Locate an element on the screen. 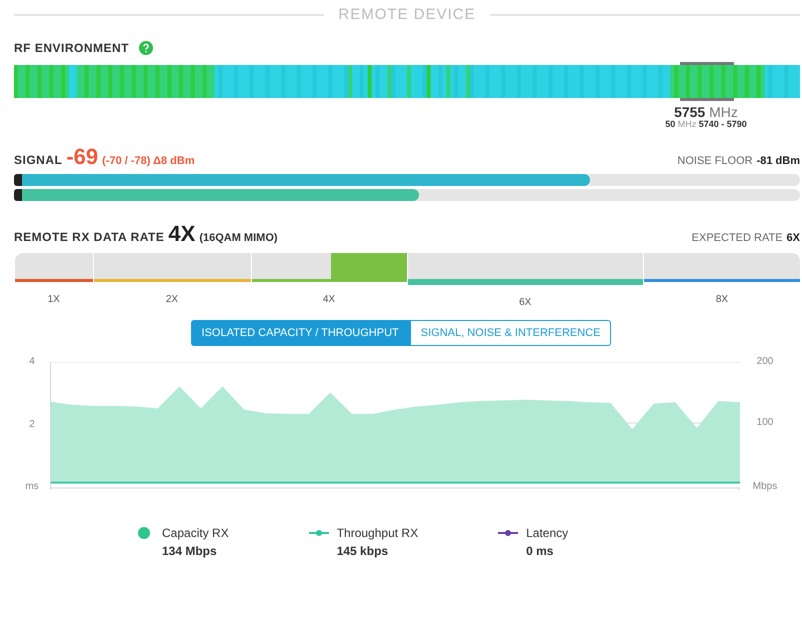 Image resolution: width=802 pixels, height=623 pixels. axis-unit: Mbps is located at coordinates (765, 486).